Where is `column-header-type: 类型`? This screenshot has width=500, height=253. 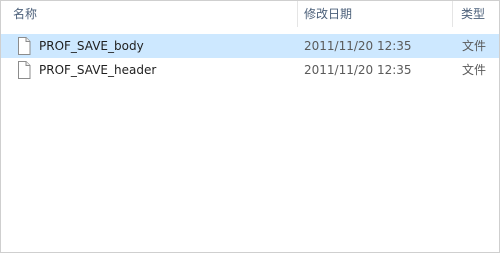
column-header-type: 类型 is located at coordinates (473, 14).